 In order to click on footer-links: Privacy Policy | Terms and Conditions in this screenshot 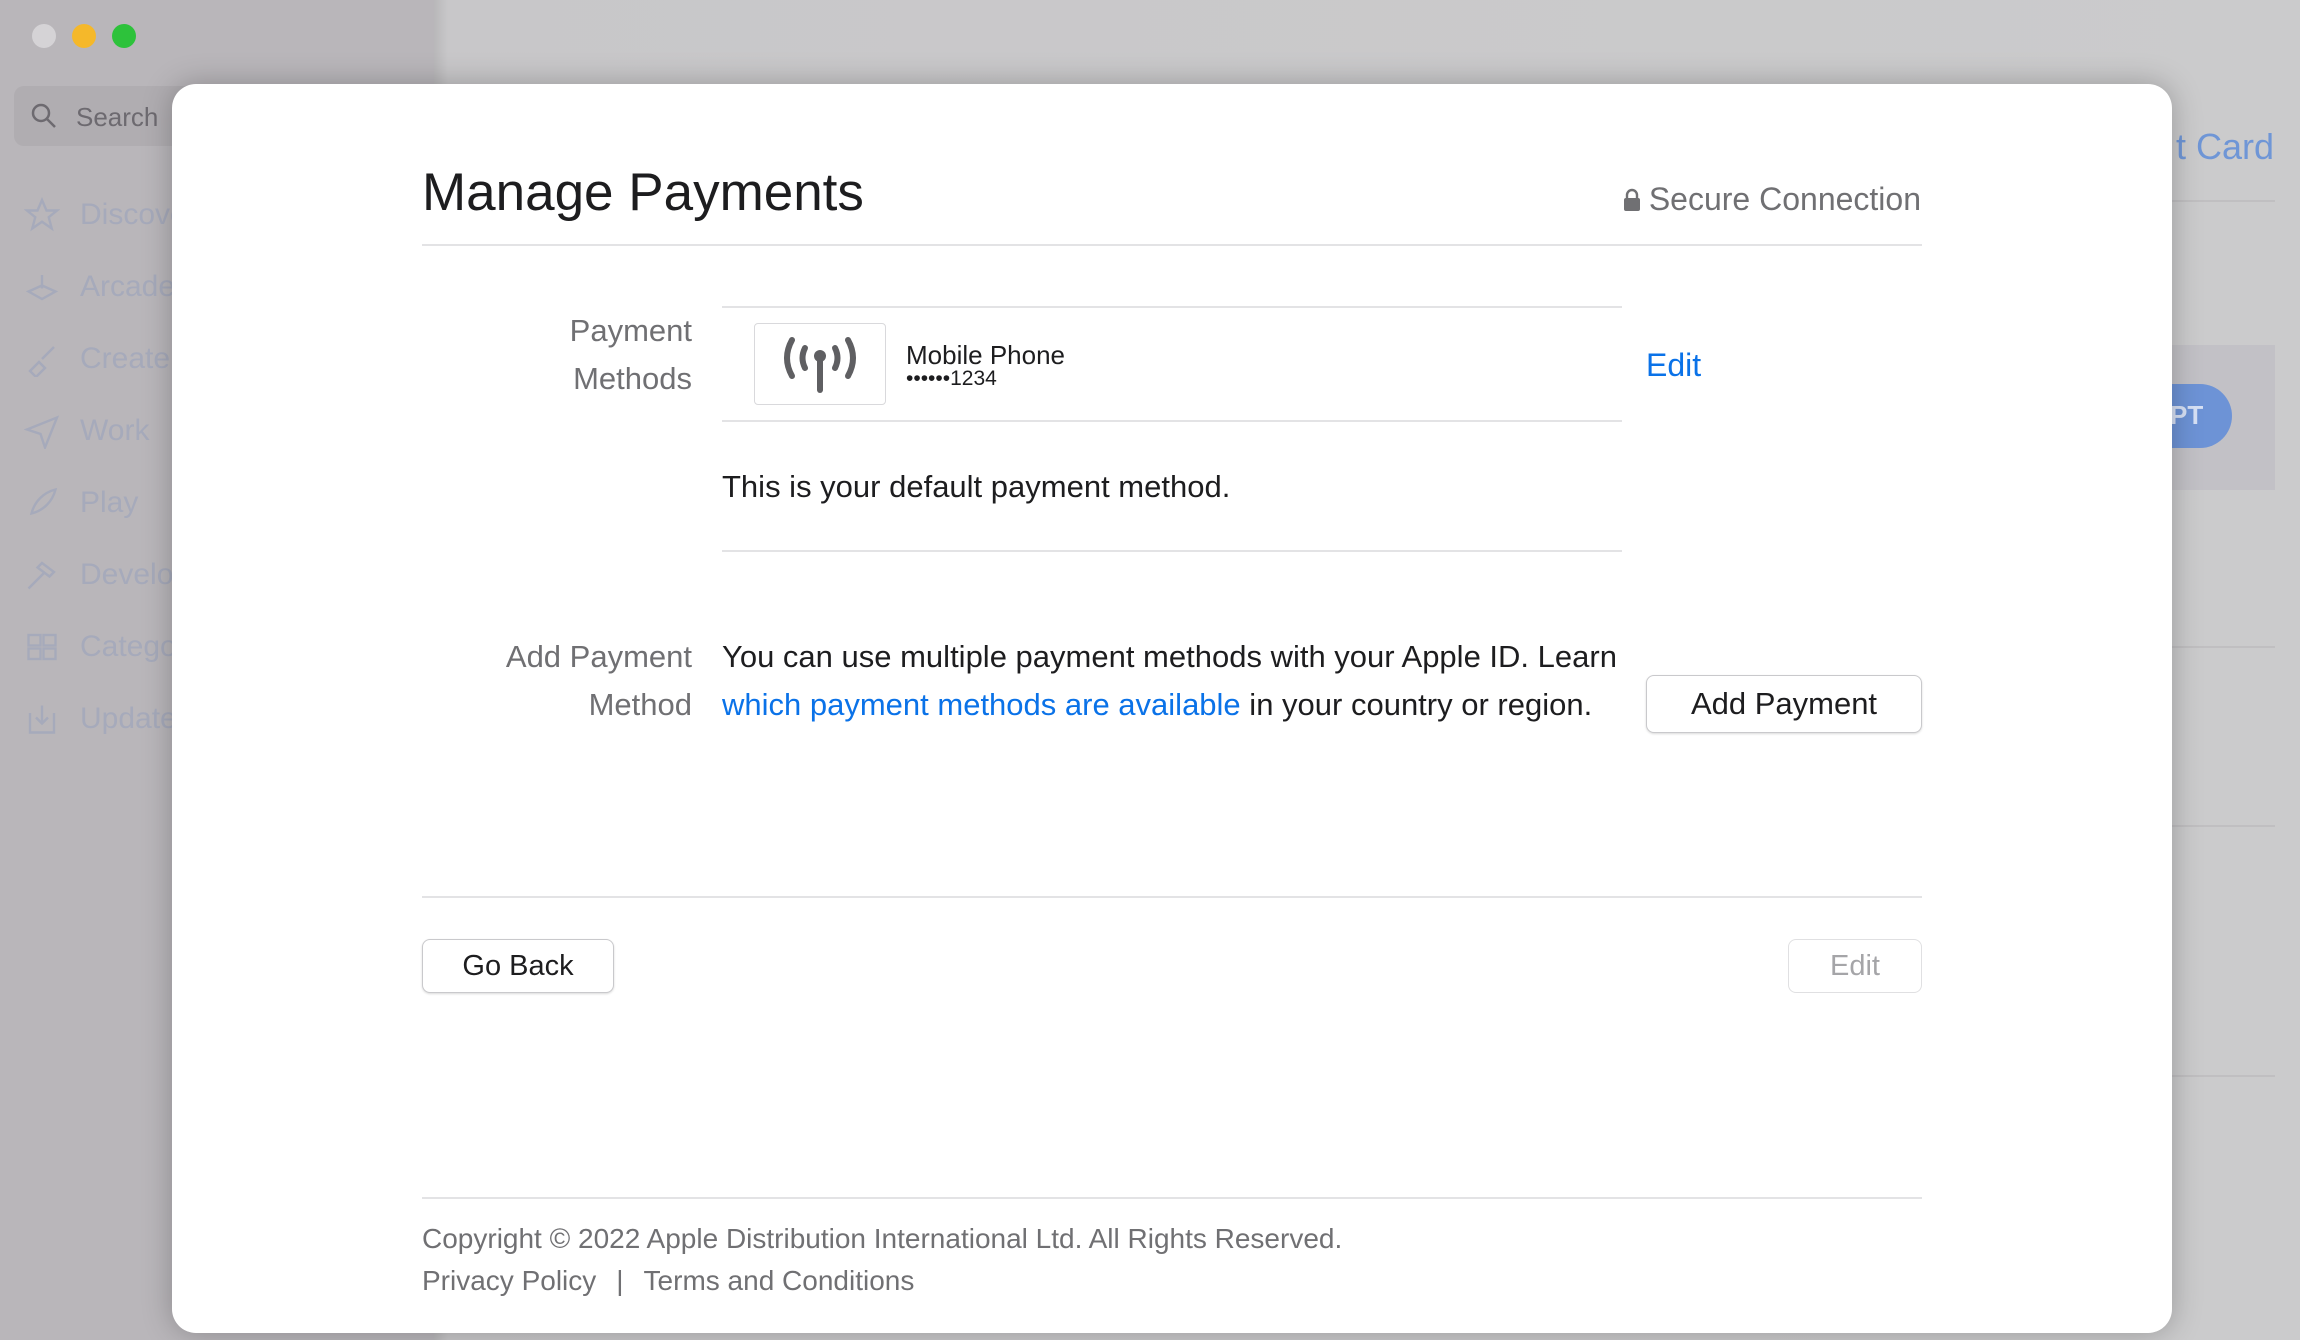, I will do `click(668, 1281)`.